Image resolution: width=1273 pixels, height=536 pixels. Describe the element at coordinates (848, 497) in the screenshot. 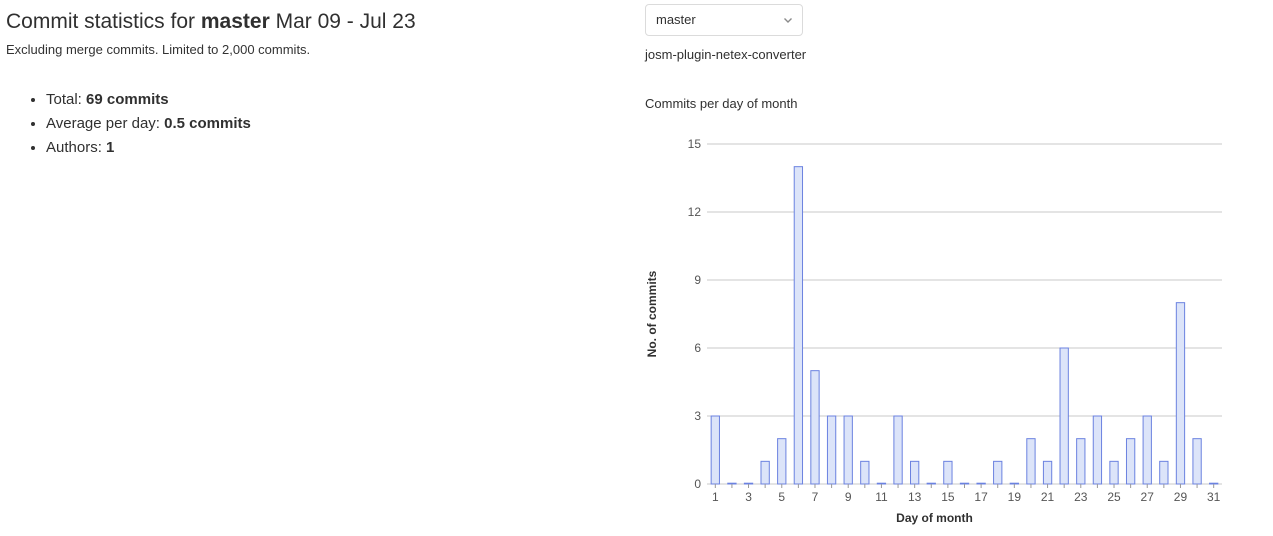

I see `x-tick-label: 9` at that location.